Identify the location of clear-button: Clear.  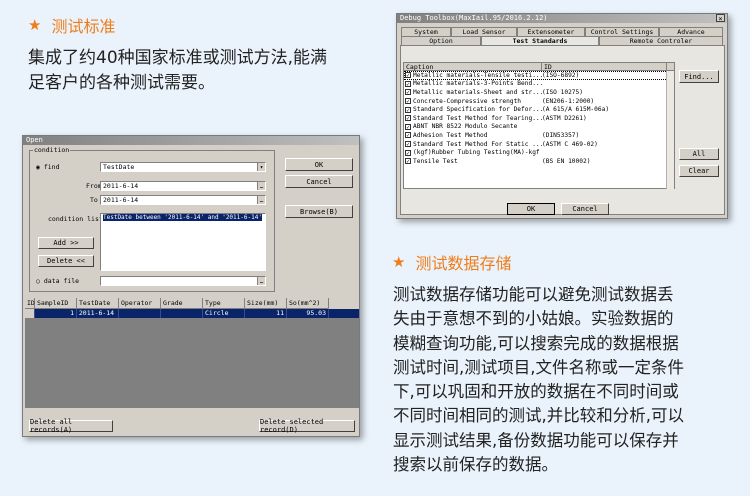
(699, 171).